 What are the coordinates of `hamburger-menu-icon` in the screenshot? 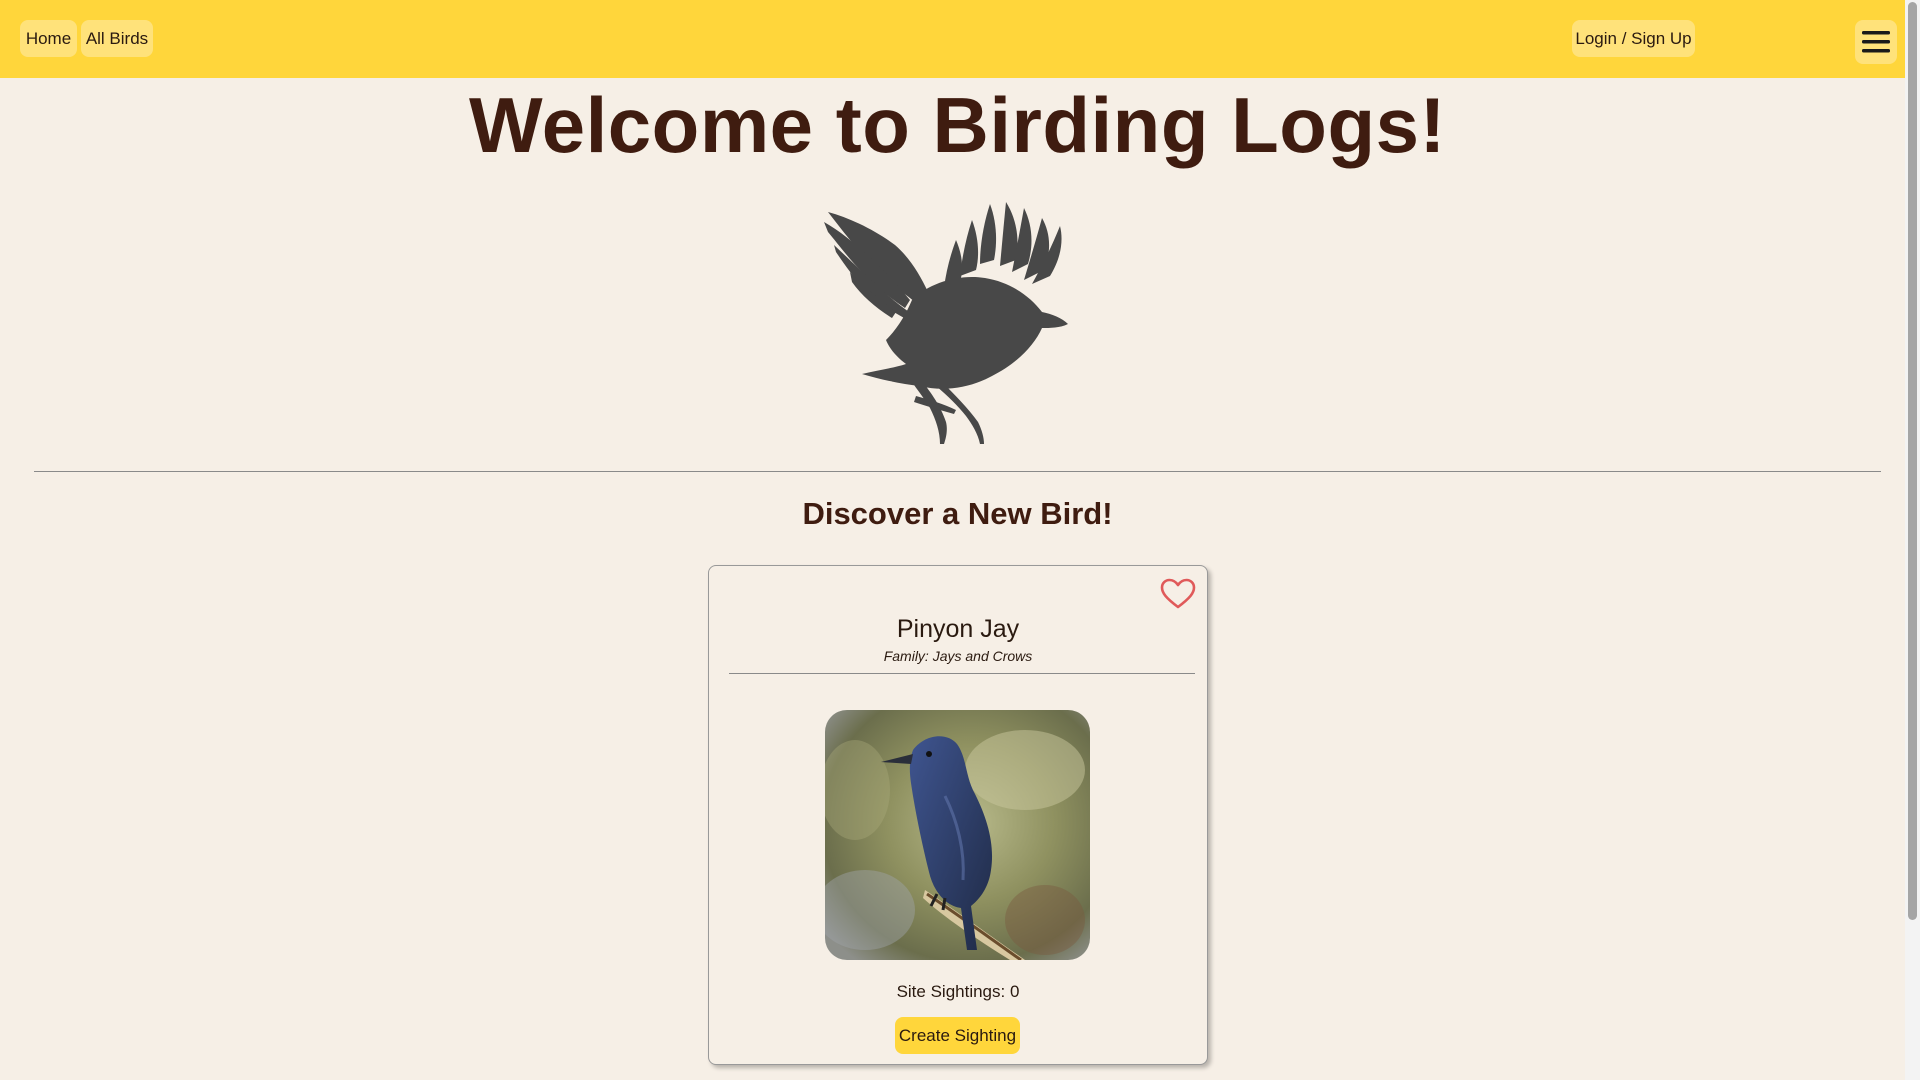 It's located at (1876, 42).